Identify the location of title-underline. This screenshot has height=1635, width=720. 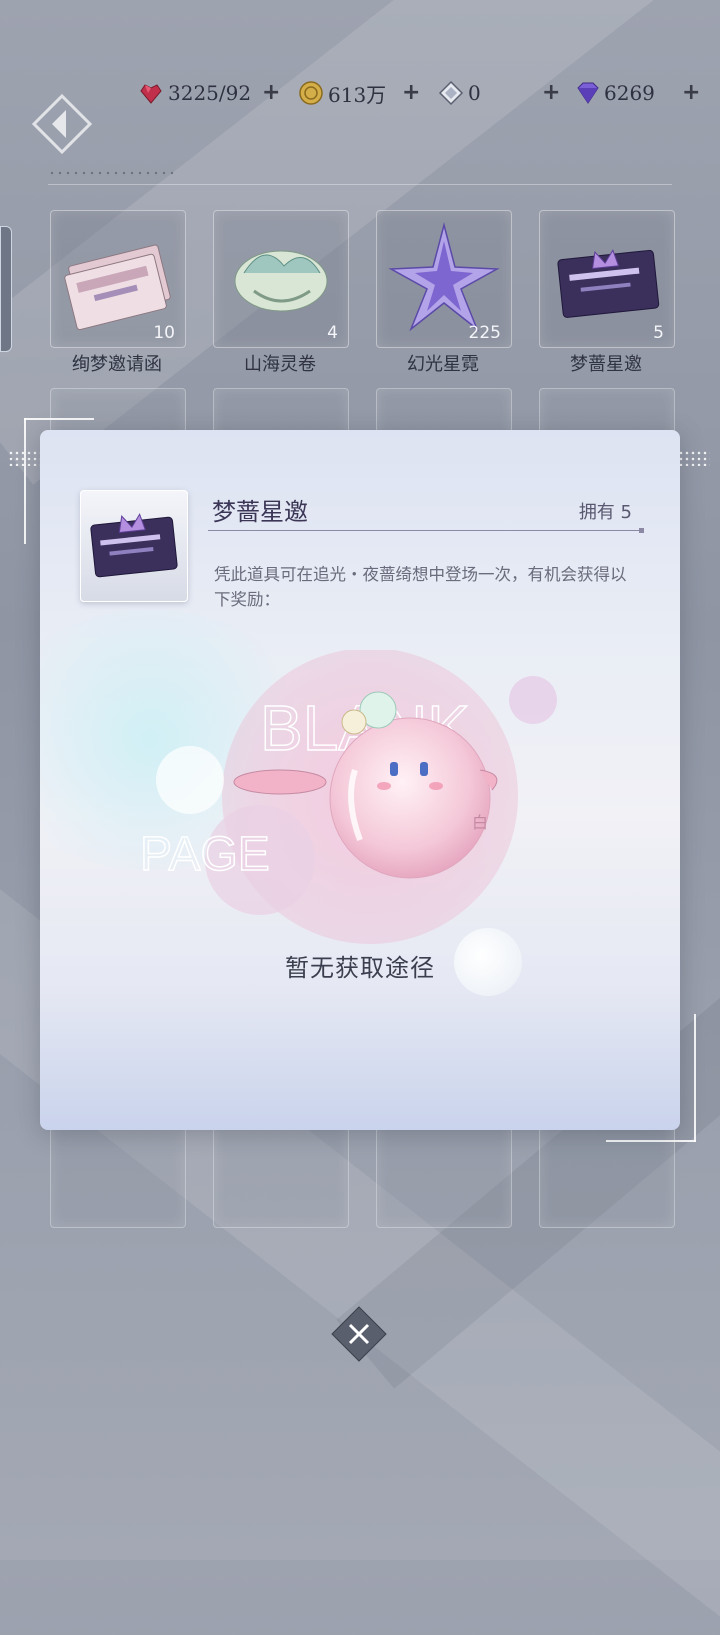
(426, 530).